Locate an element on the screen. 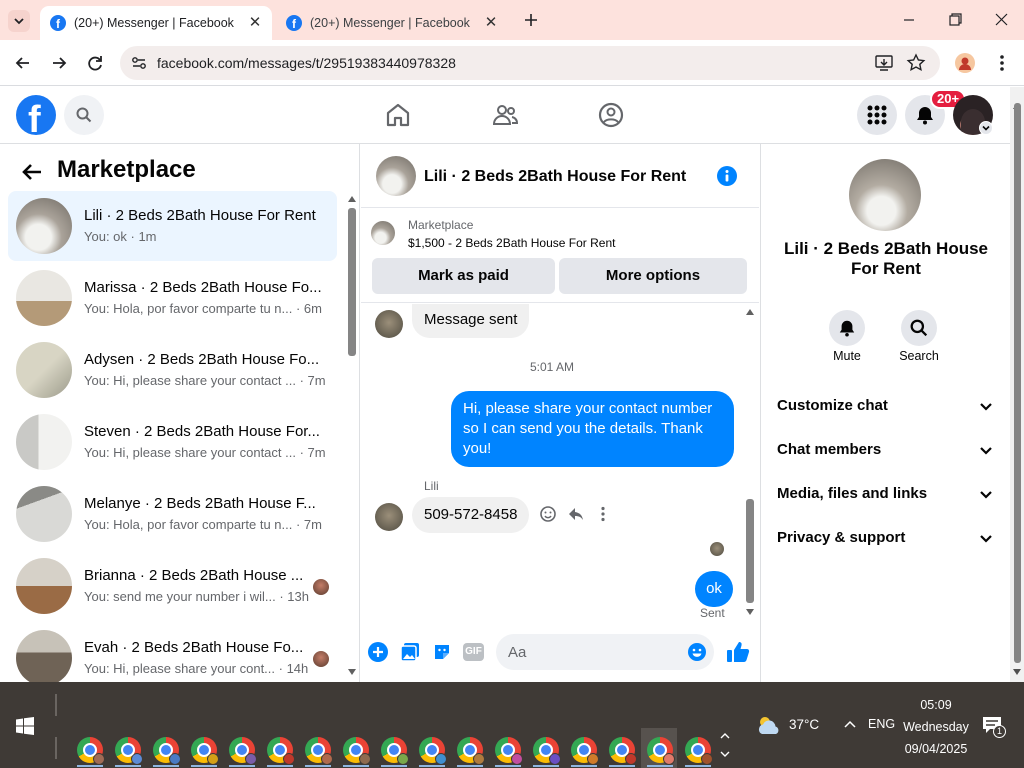 This screenshot has height=768, width=1024. browser-tab: f (20+) Messenger | Facebook ✕ is located at coordinates (392, 23).